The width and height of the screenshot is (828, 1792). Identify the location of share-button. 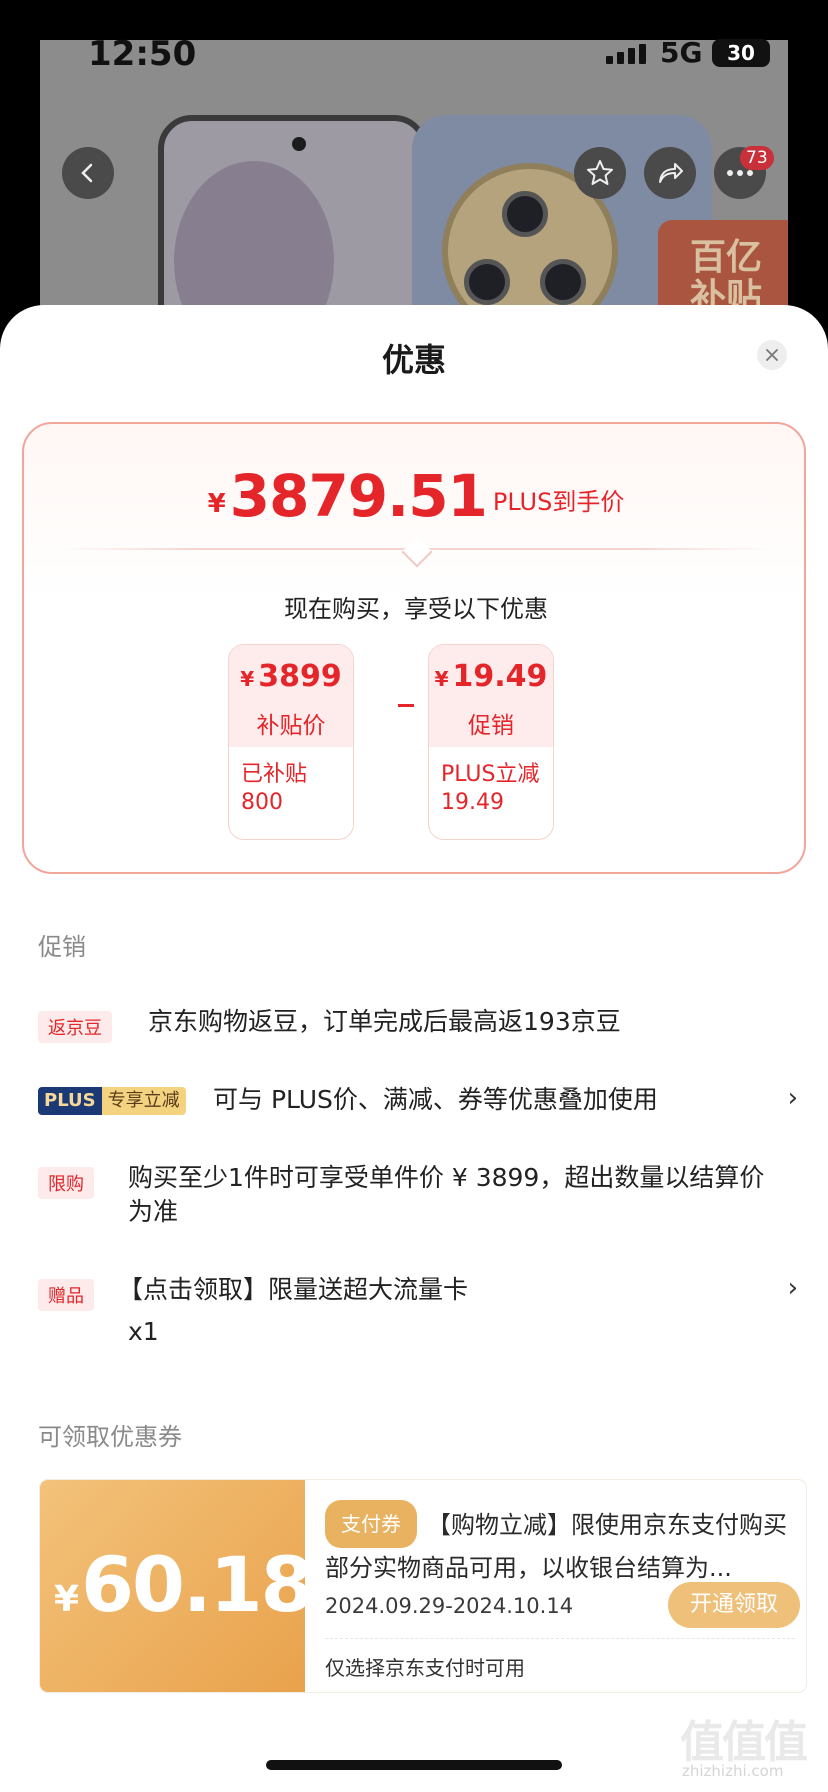
(670, 173).